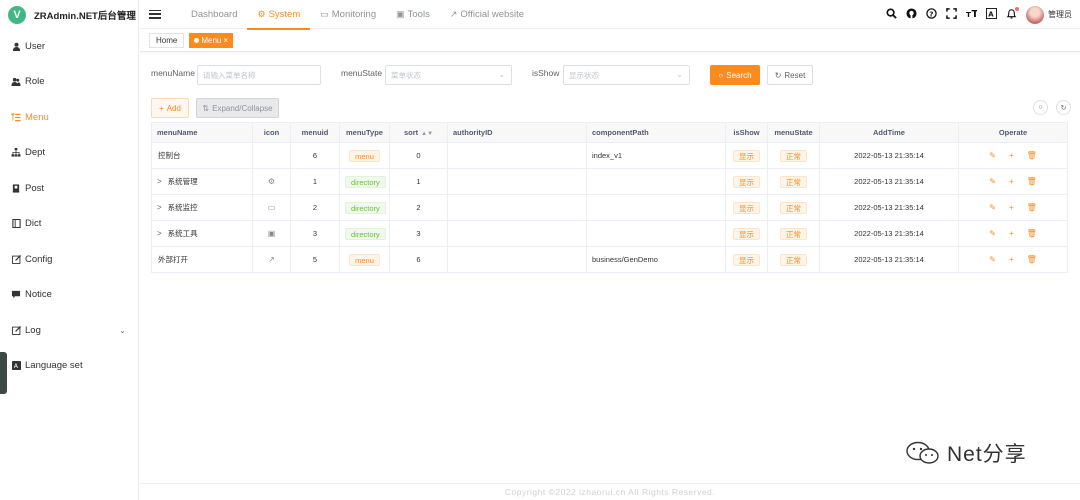 The image size is (1080, 500). Describe the element at coordinates (3, 373) in the screenshot. I see `settings-drawer-handle` at that location.